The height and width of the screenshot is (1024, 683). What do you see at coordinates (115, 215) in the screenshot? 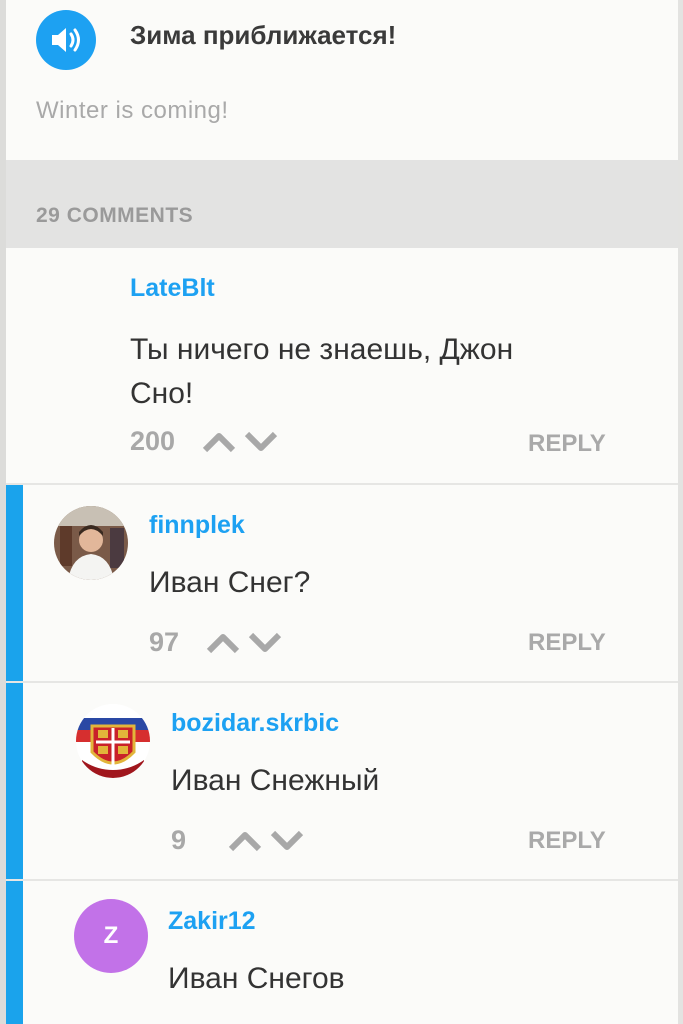
I see `comments-count: 29 COMMENTS` at bounding box center [115, 215].